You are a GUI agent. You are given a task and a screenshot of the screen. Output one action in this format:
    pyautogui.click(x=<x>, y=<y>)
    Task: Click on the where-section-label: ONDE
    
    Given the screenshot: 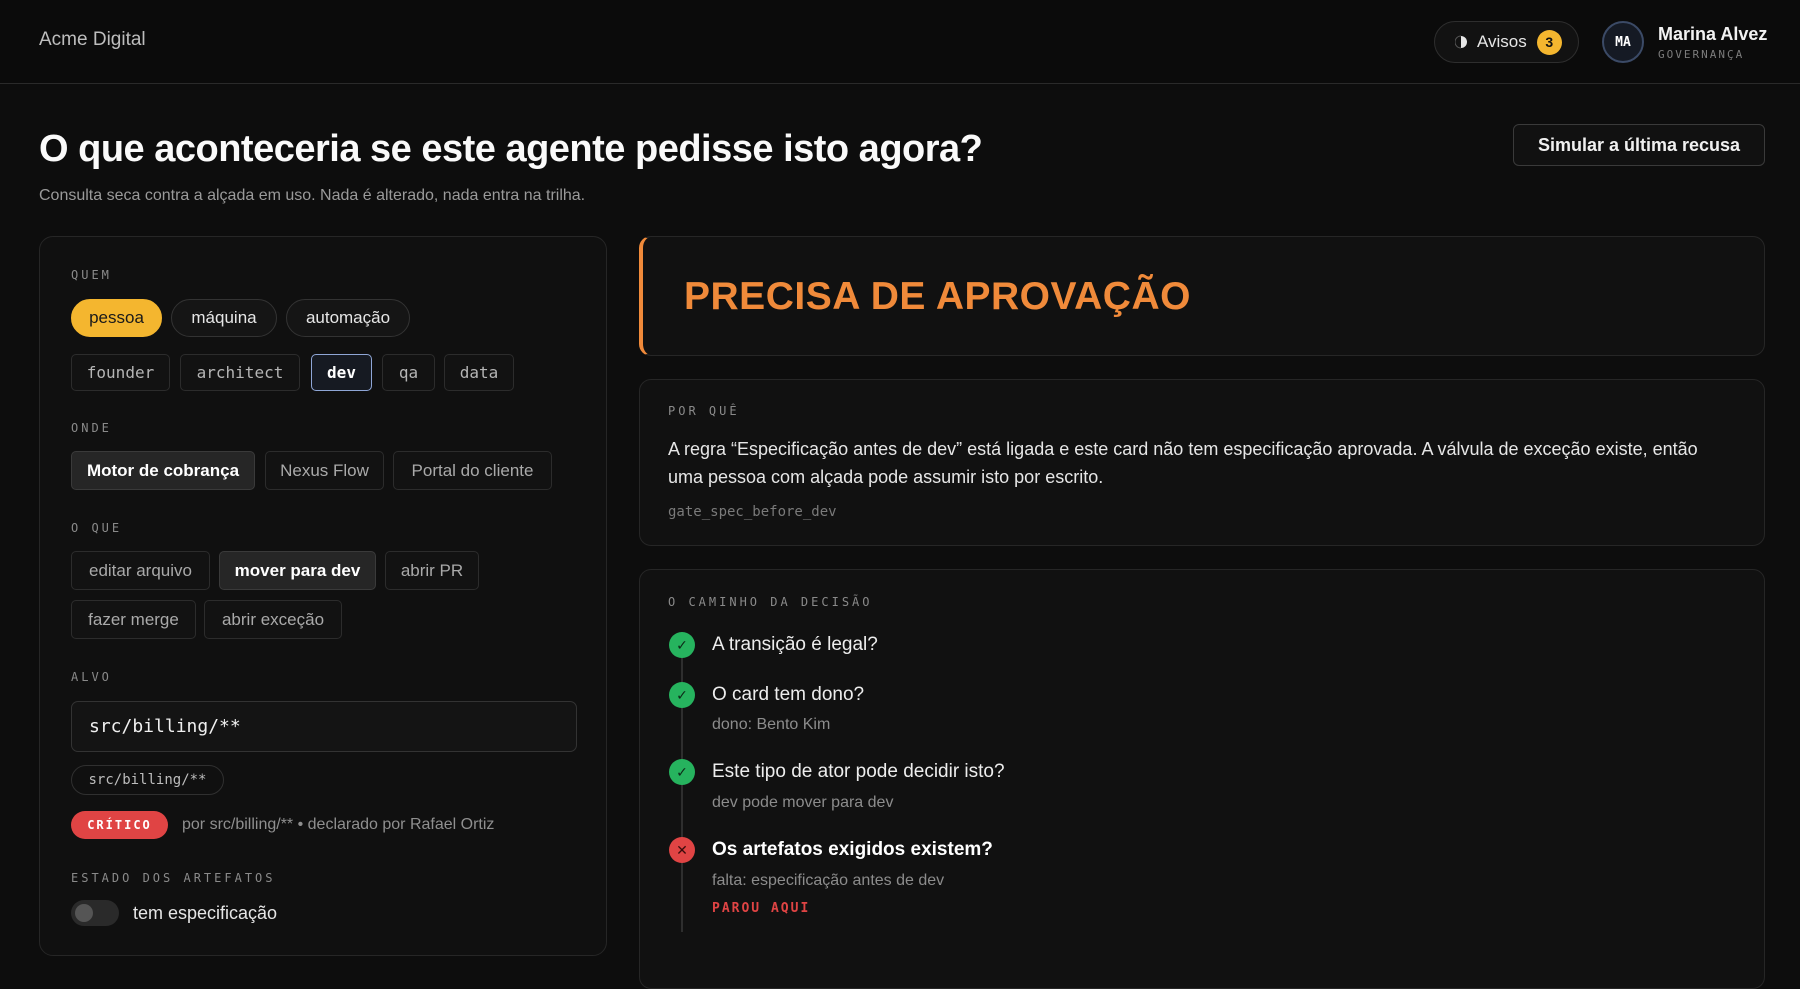 What is the action you would take?
    pyautogui.click(x=91, y=428)
    